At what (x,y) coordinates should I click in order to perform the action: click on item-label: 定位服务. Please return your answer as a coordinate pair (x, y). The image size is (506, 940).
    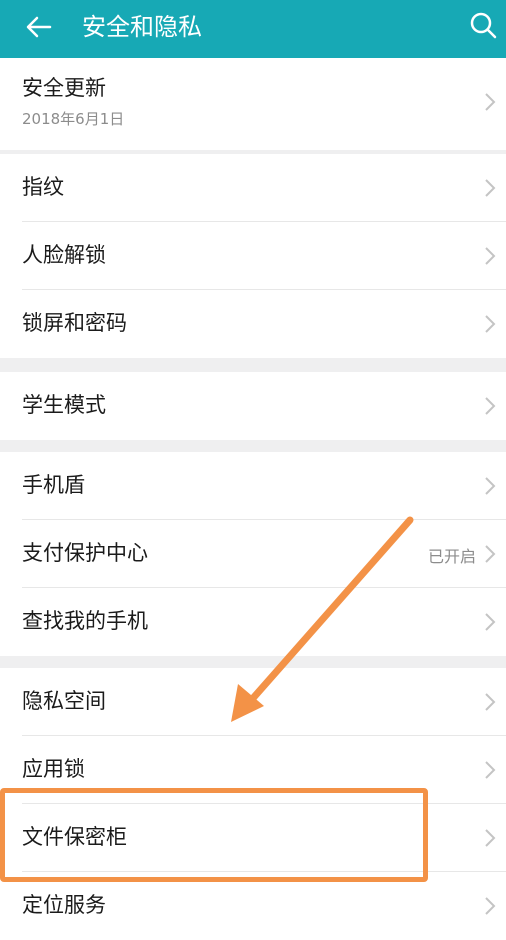
    Looking at the image, I should click on (64, 905).